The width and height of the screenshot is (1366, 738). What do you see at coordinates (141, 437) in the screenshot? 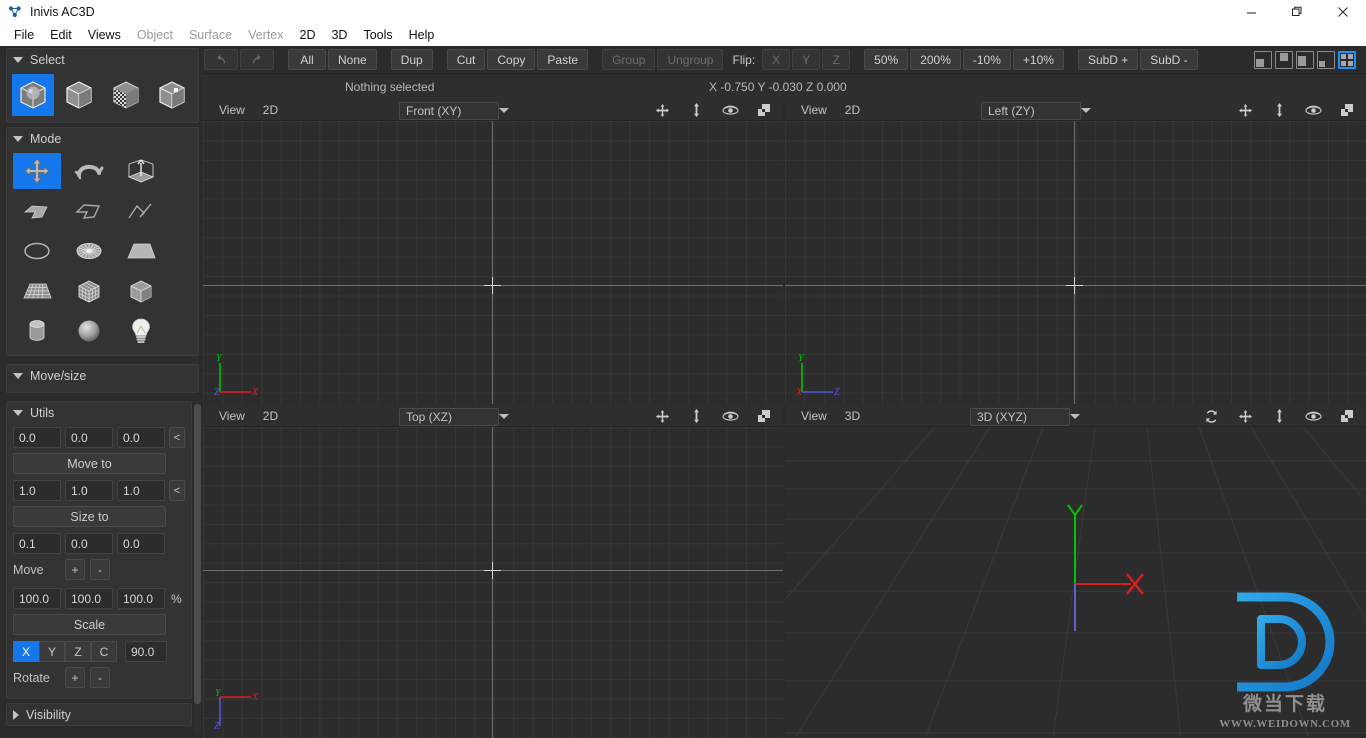
I see `move-to-z-input: 0.0` at bounding box center [141, 437].